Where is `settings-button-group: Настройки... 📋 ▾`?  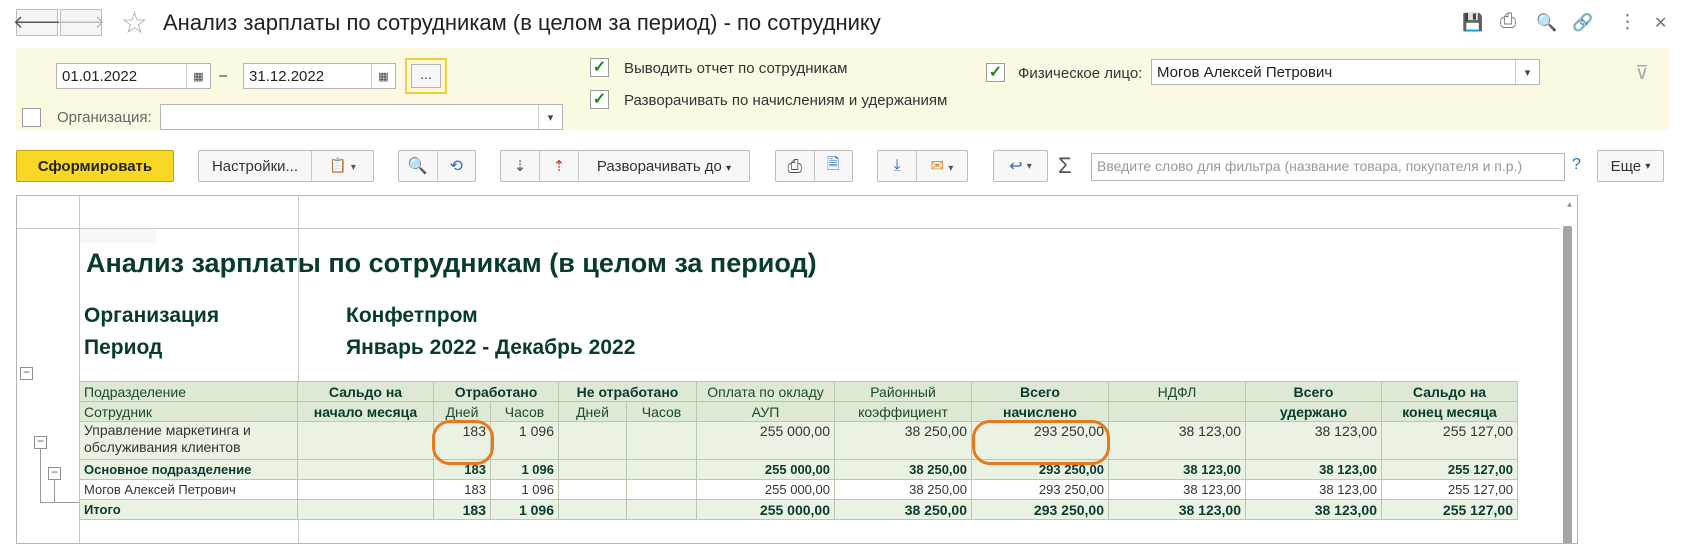 settings-button-group: Настройки... 📋 ▾ is located at coordinates (286, 166).